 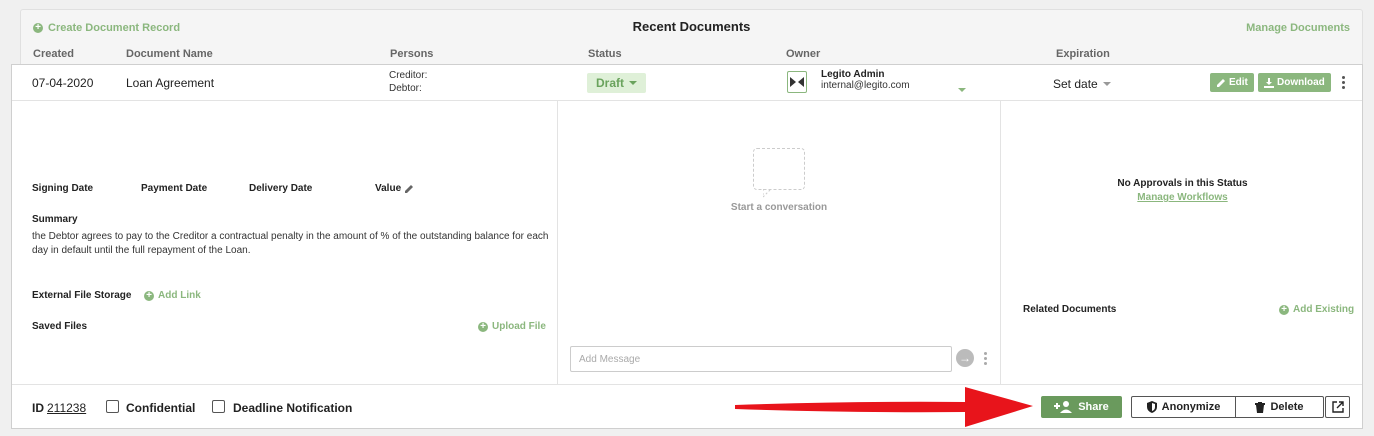 What do you see at coordinates (411, 54) in the screenshot?
I see `column-persons: Persons` at bounding box center [411, 54].